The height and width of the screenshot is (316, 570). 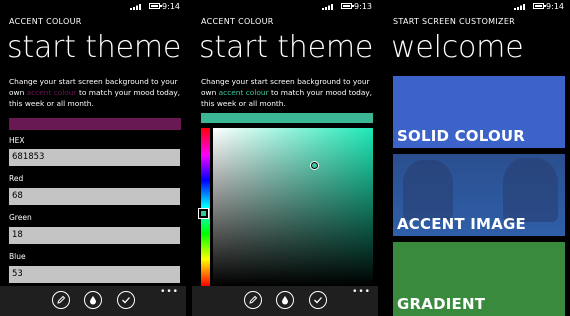 I want to click on green-label: Green, so click(x=20, y=217).